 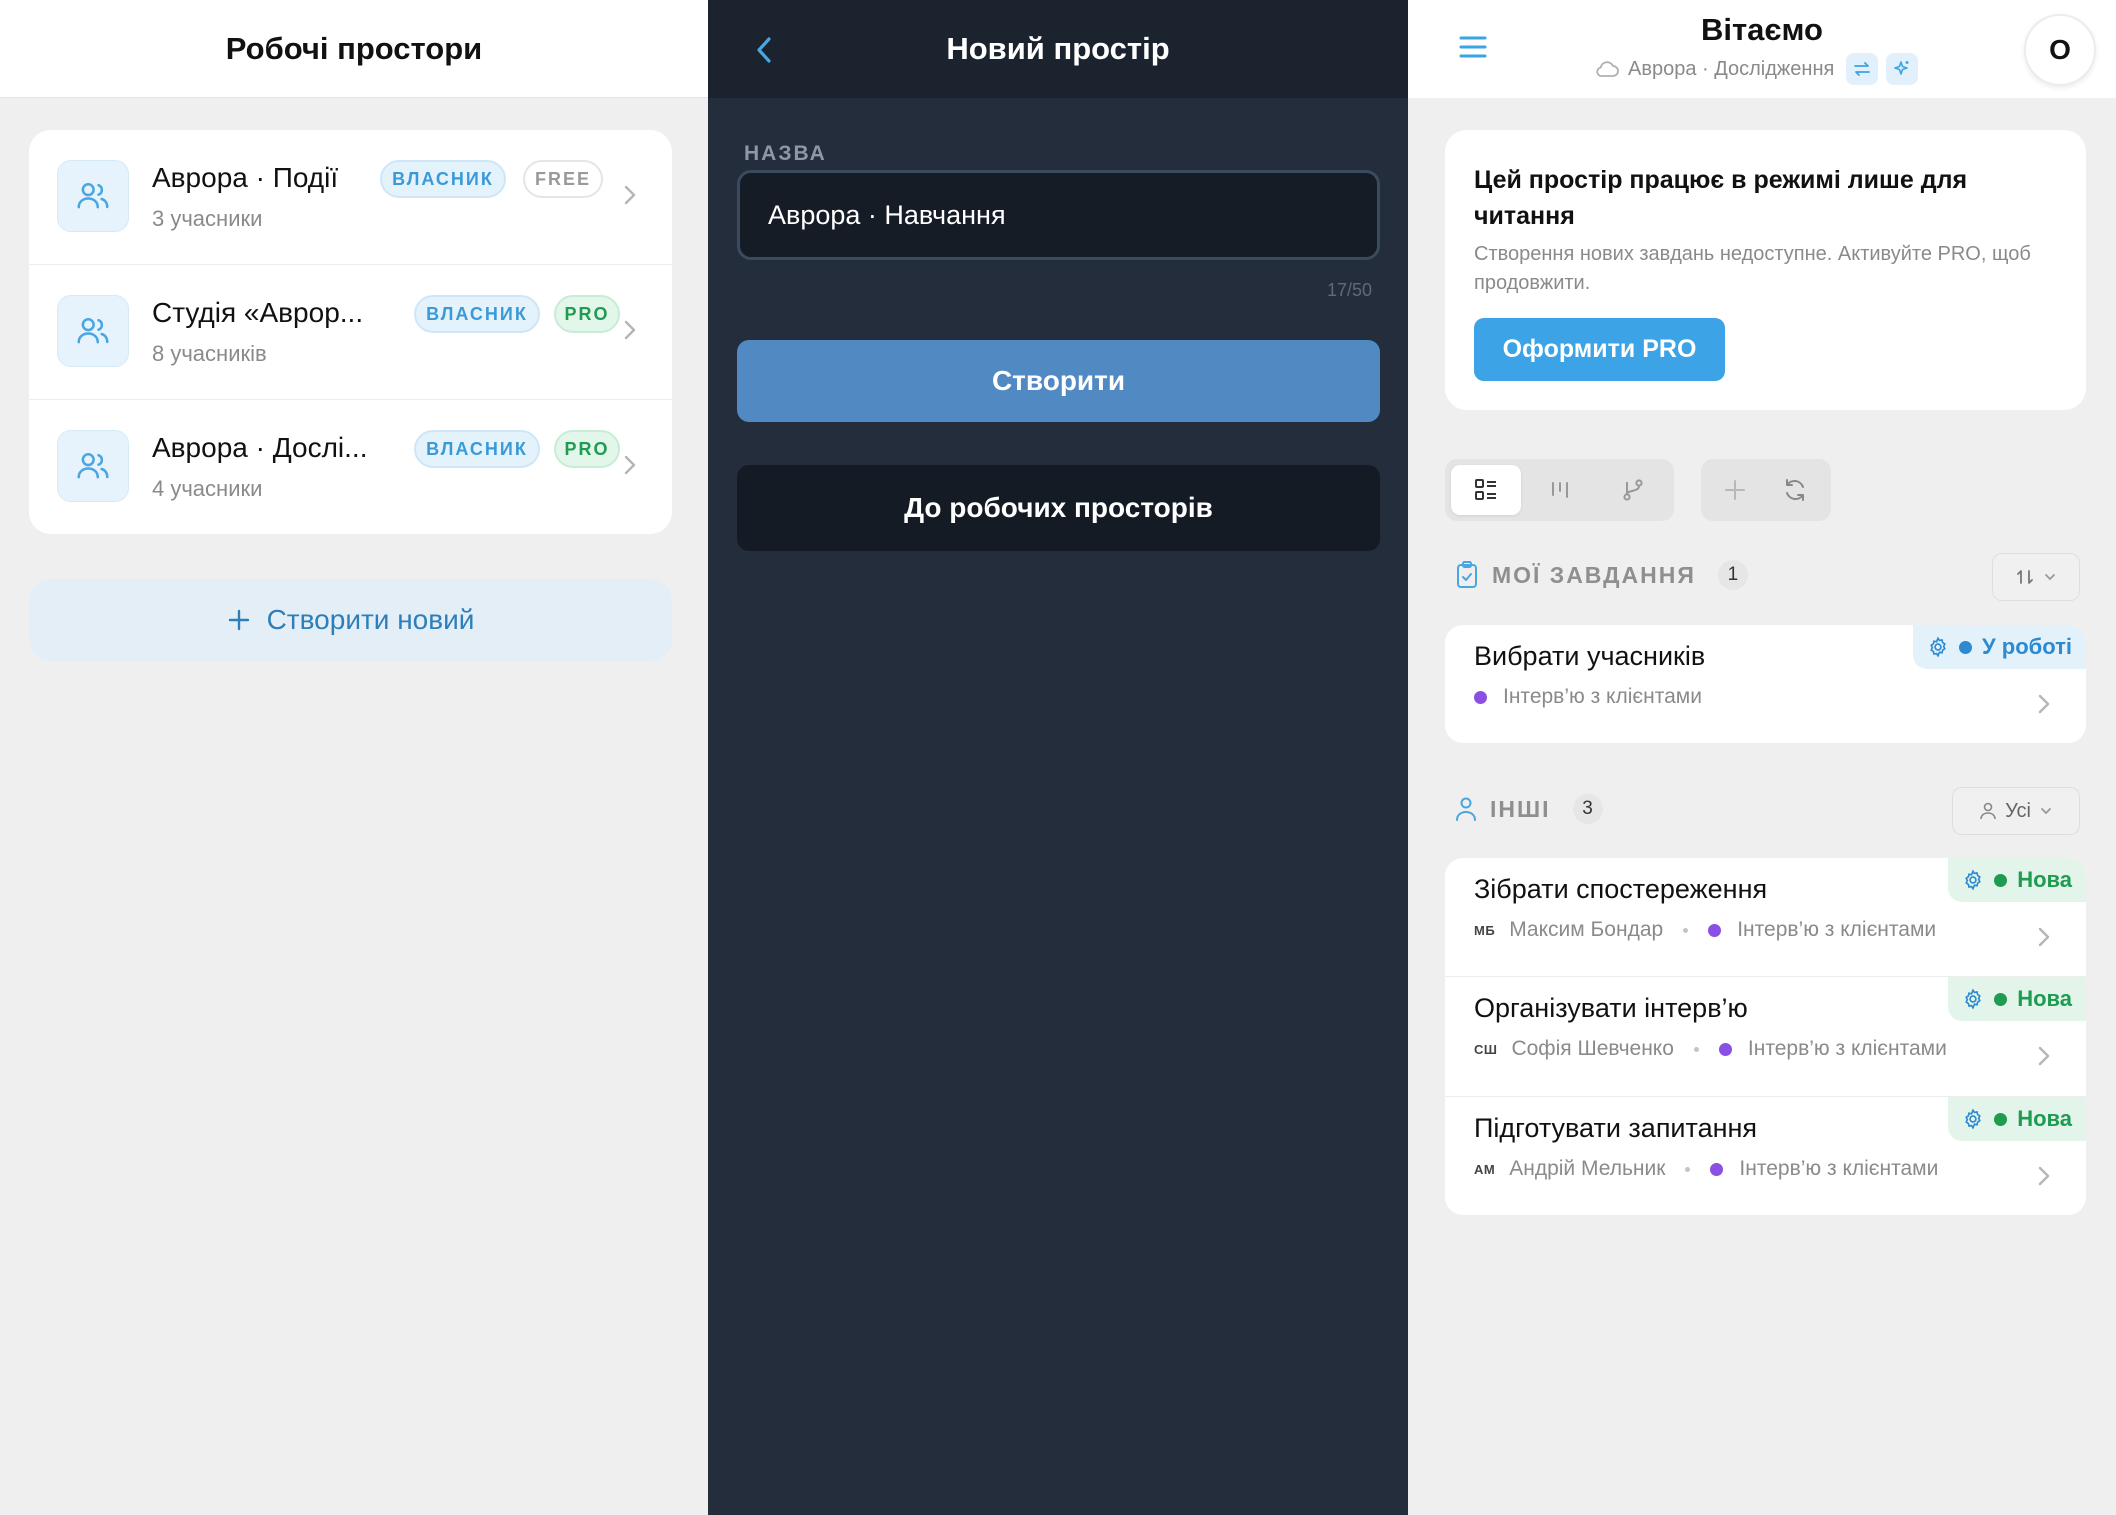 What do you see at coordinates (1058, 508) in the screenshot?
I see `back-to-workspaces-button: До робочих просторів` at bounding box center [1058, 508].